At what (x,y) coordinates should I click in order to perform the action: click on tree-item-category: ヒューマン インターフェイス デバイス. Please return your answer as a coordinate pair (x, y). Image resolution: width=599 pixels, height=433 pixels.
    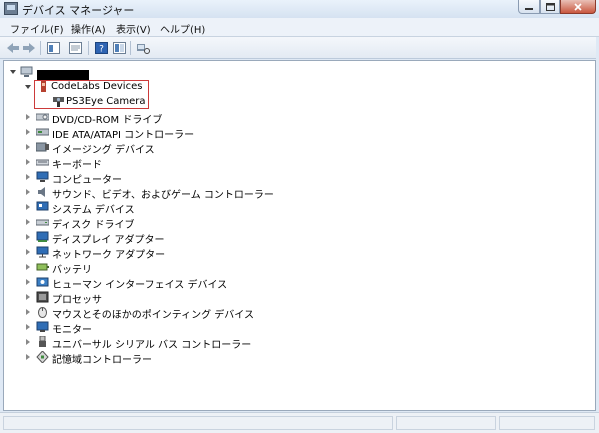
    Looking at the image, I should click on (299, 283).